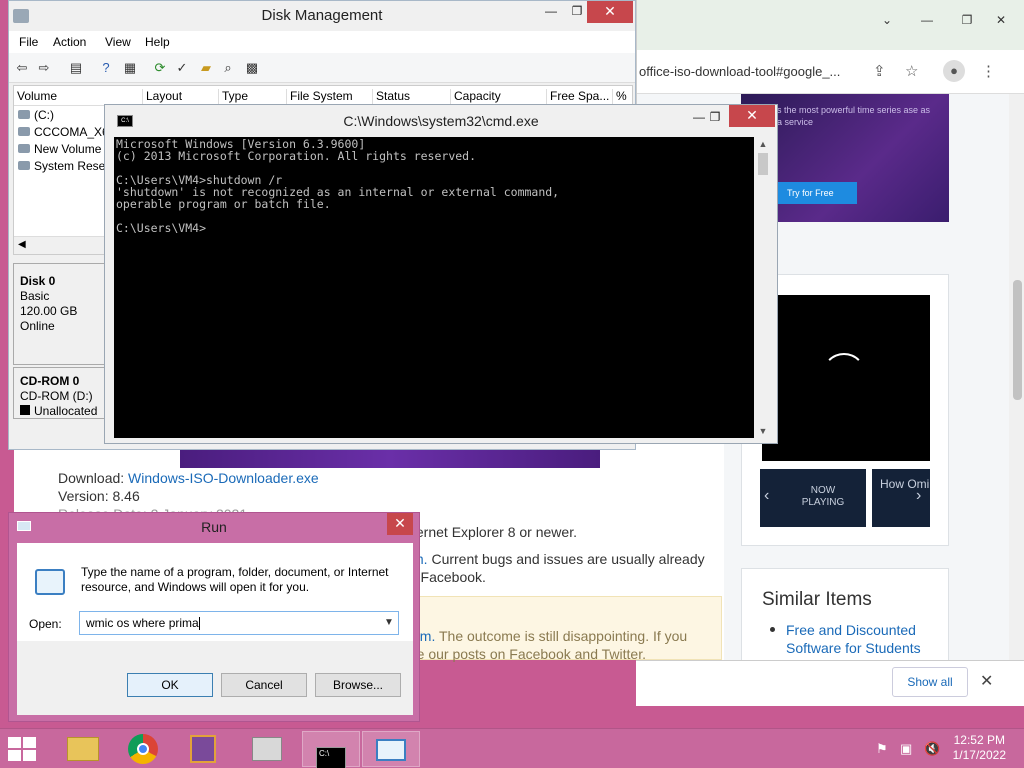 The height and width of the screenshot is (768, 1024). I want to click on open-folder-icon: ▰, so click(206, 68).